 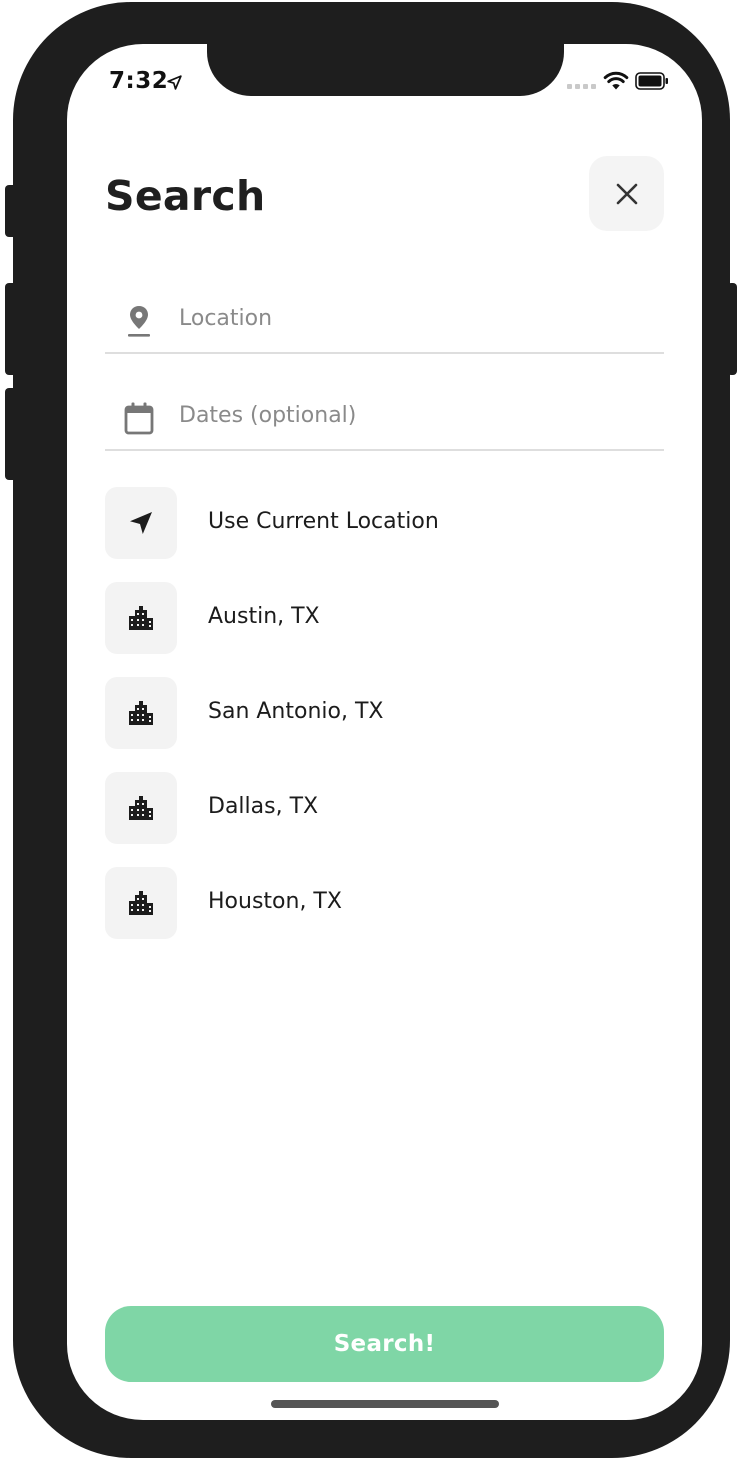 I want to click on dates-field, so click(x=384, y=416).